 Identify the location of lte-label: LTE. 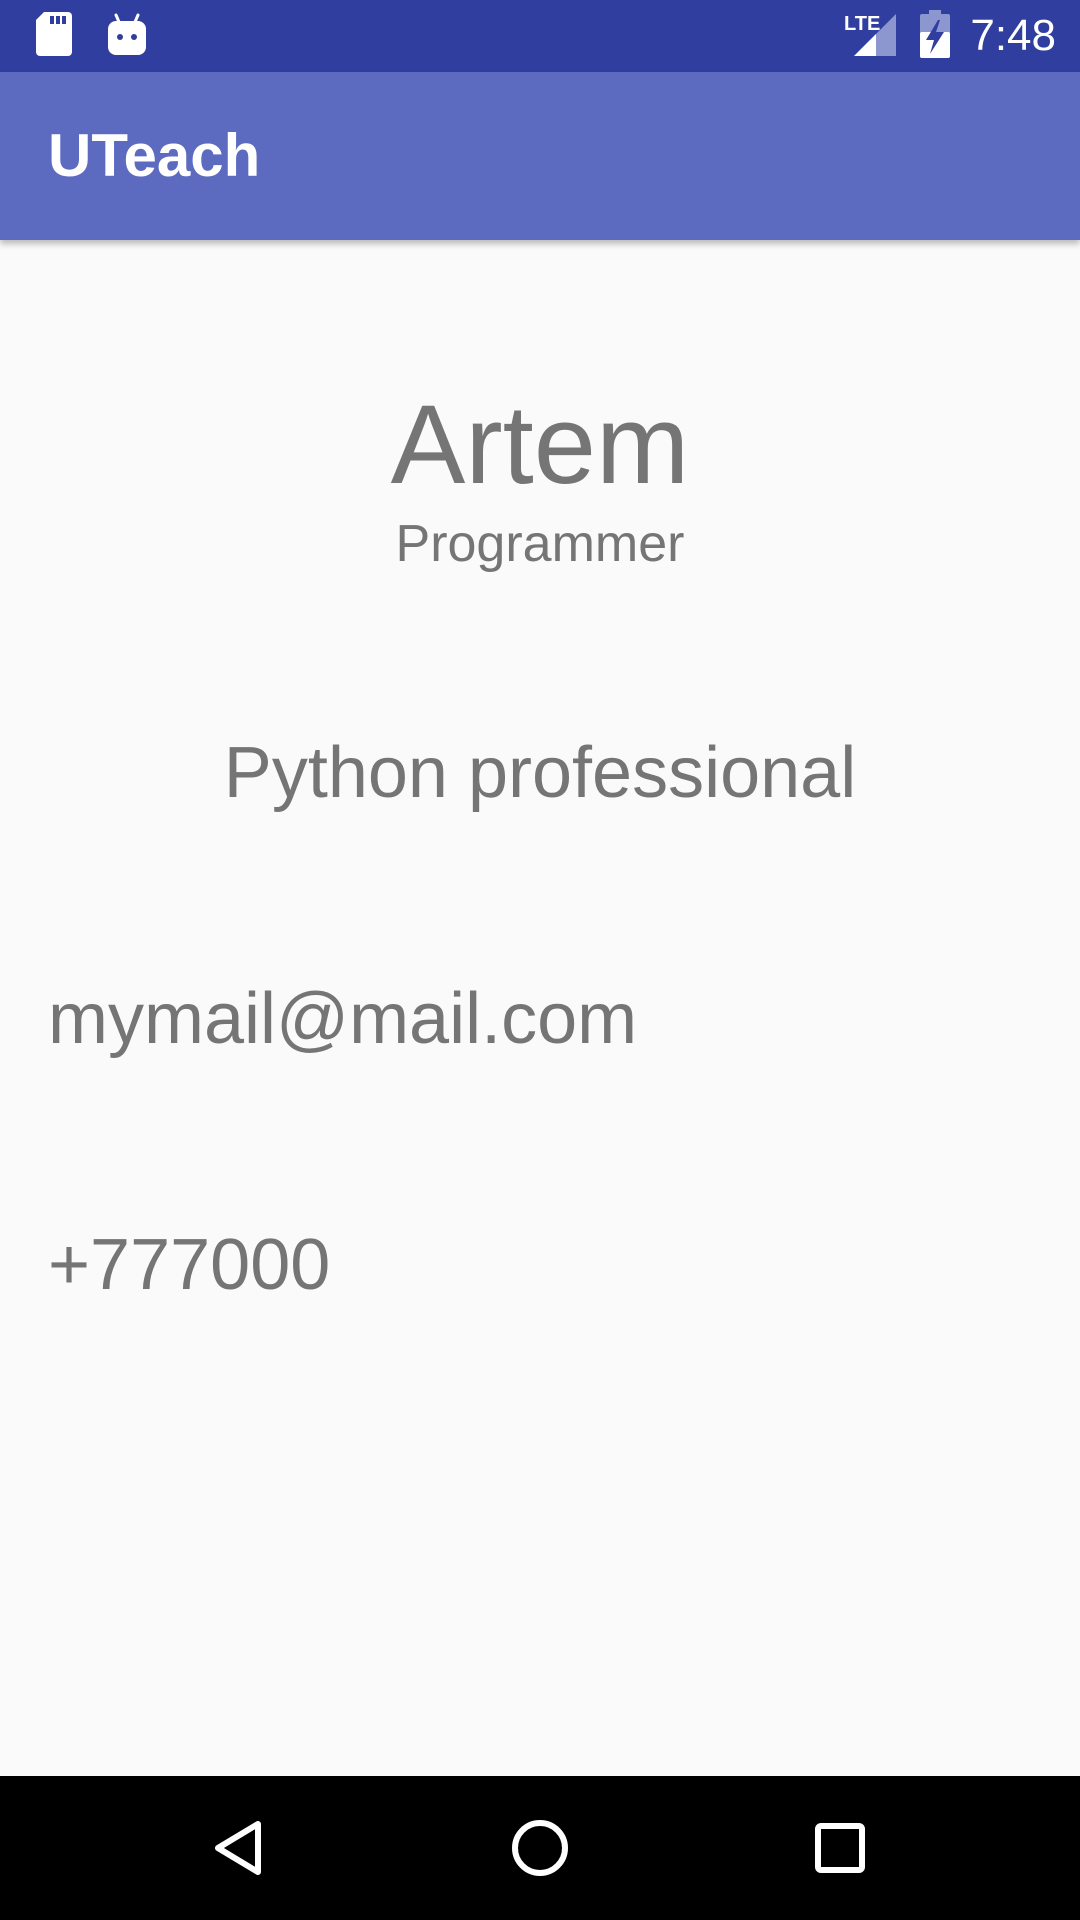
(862, 24).